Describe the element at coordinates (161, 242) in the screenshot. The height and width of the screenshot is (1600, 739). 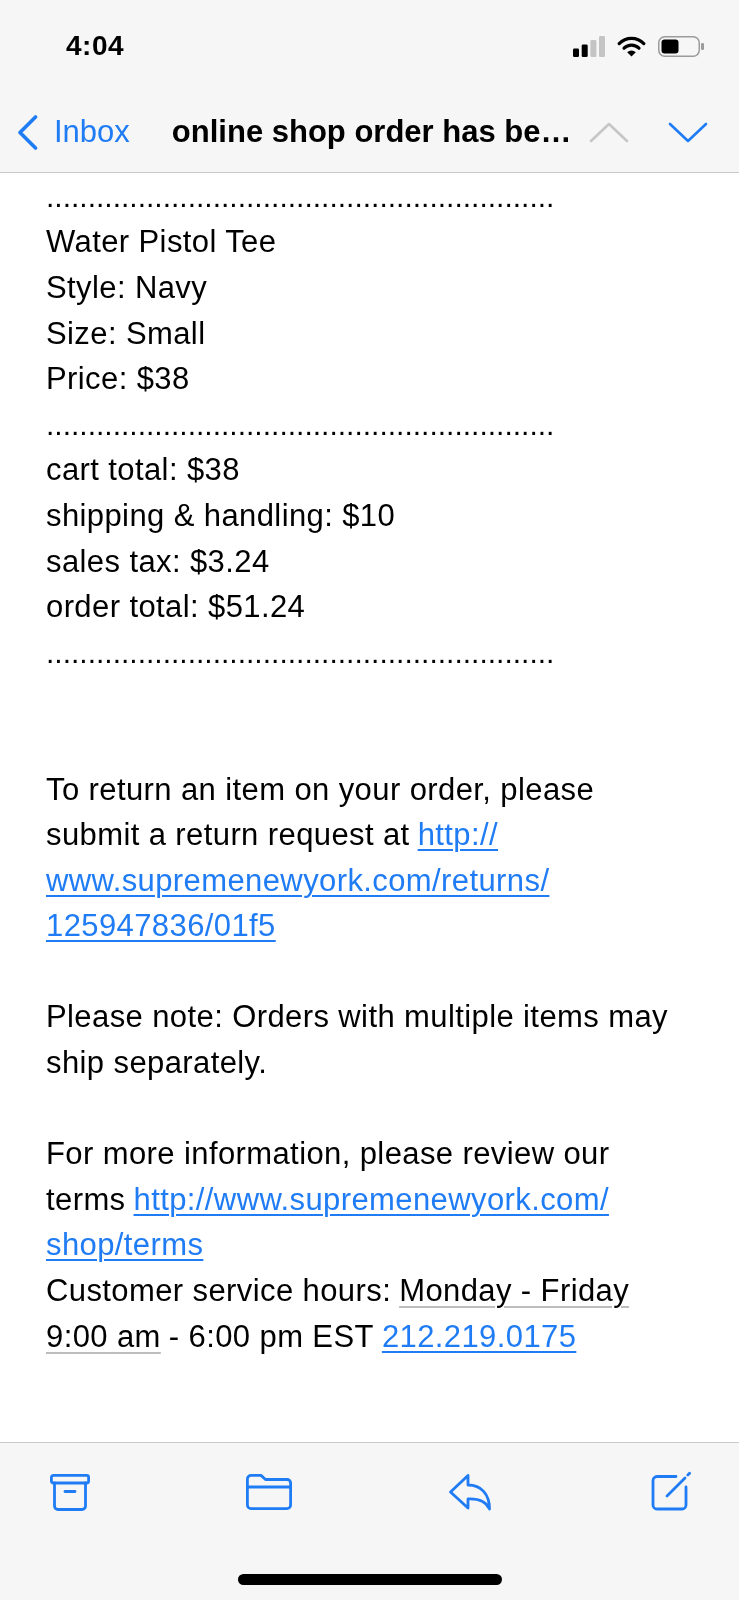
I see `order-detail-text: Water Pistol Tee` at that location.